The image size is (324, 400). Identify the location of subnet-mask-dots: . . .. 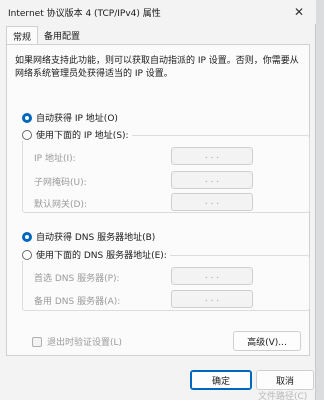
(212, 180).